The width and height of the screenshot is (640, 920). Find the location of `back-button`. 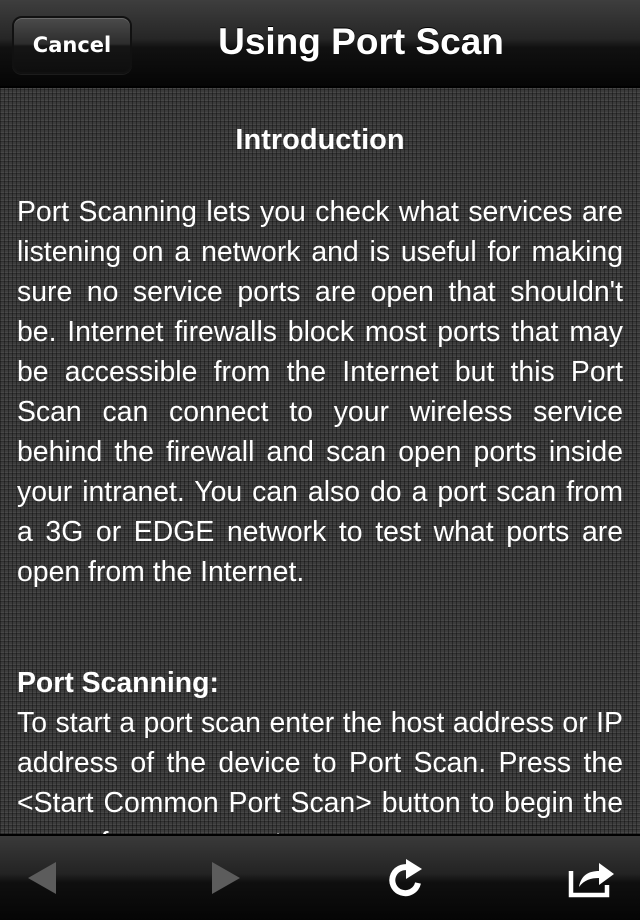

back-button is located at coordinates (42, 878).